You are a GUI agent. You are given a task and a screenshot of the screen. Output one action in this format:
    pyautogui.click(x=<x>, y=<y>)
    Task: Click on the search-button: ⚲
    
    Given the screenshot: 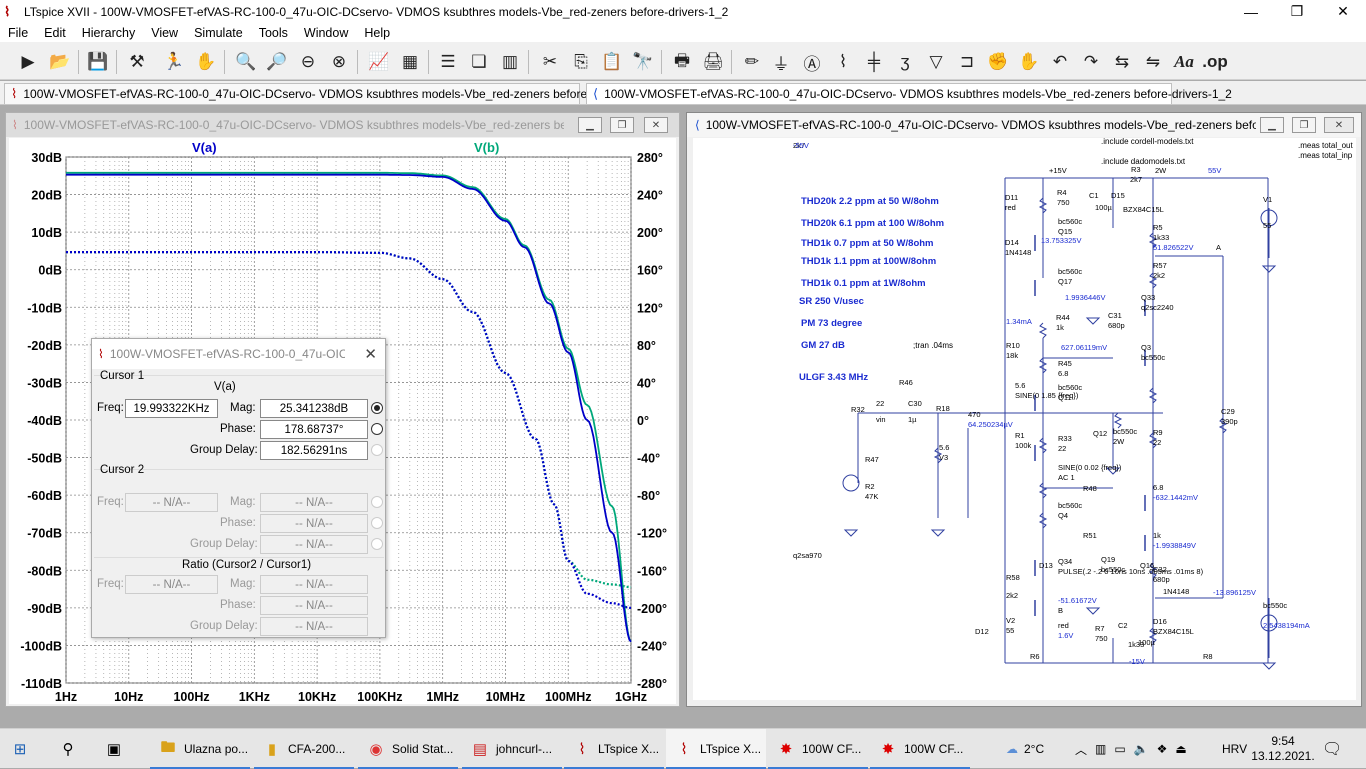 What is the action you would take?
    pyautogui.click(x=71, y=749)
    